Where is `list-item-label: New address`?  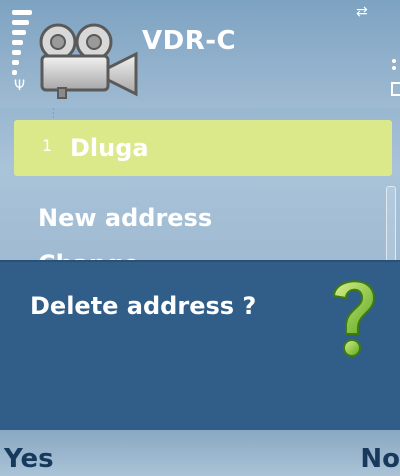 list-item-label: New address is located at coordinates (125, 218).